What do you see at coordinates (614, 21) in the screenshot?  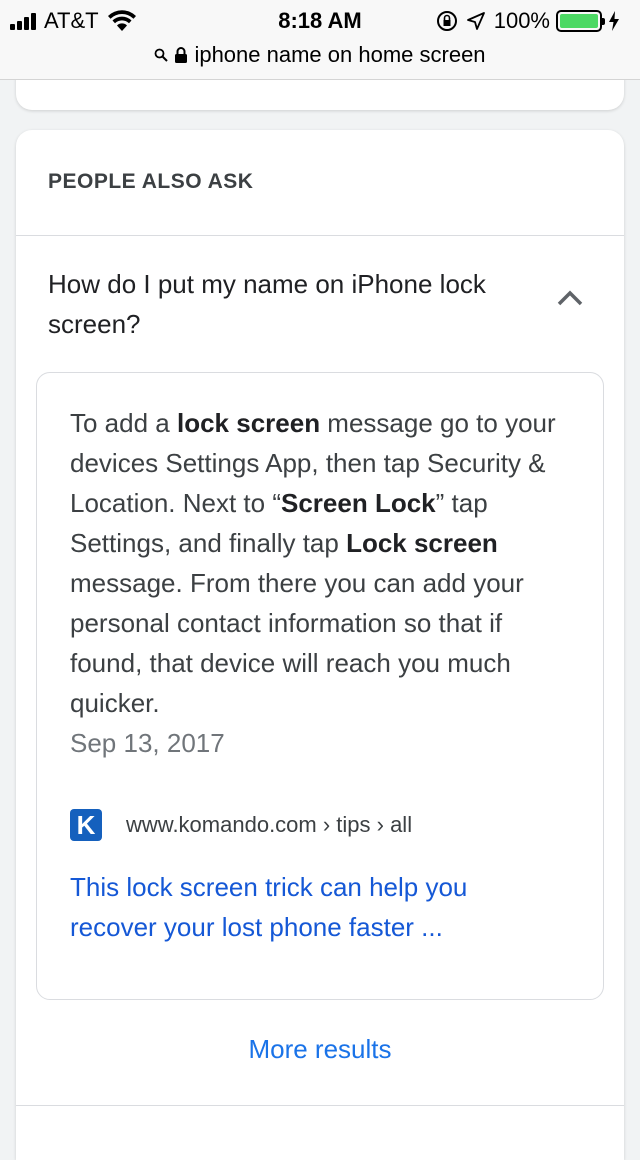 I see `charging-bolt-icon` at bounding box center [614, 21].